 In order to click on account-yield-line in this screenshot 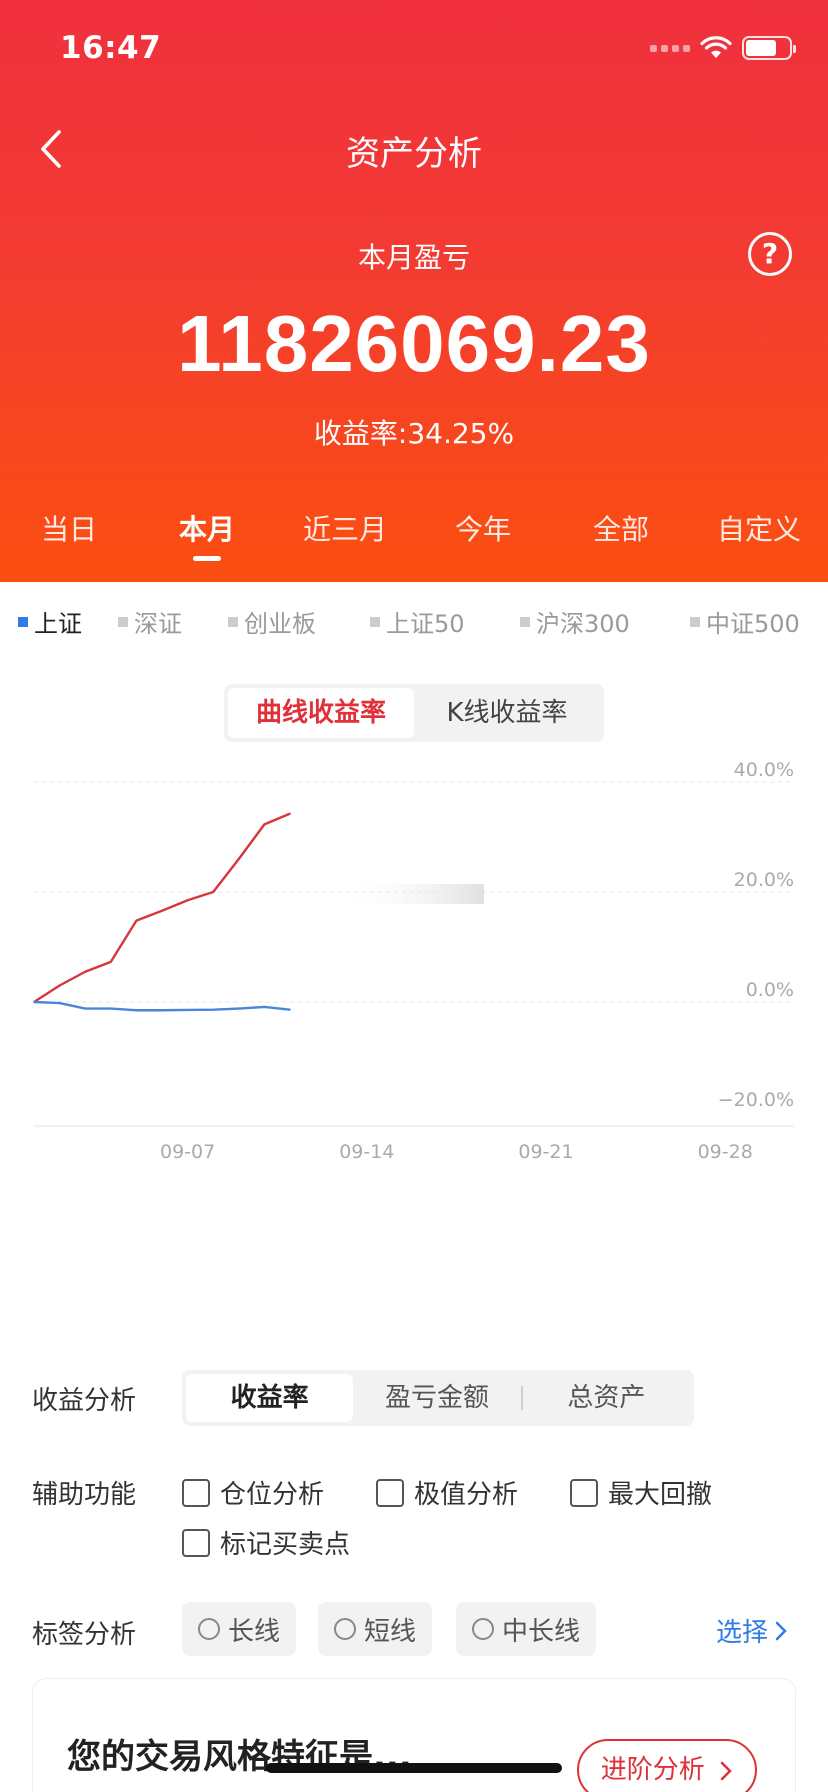, I will do `click(162, 908)`.